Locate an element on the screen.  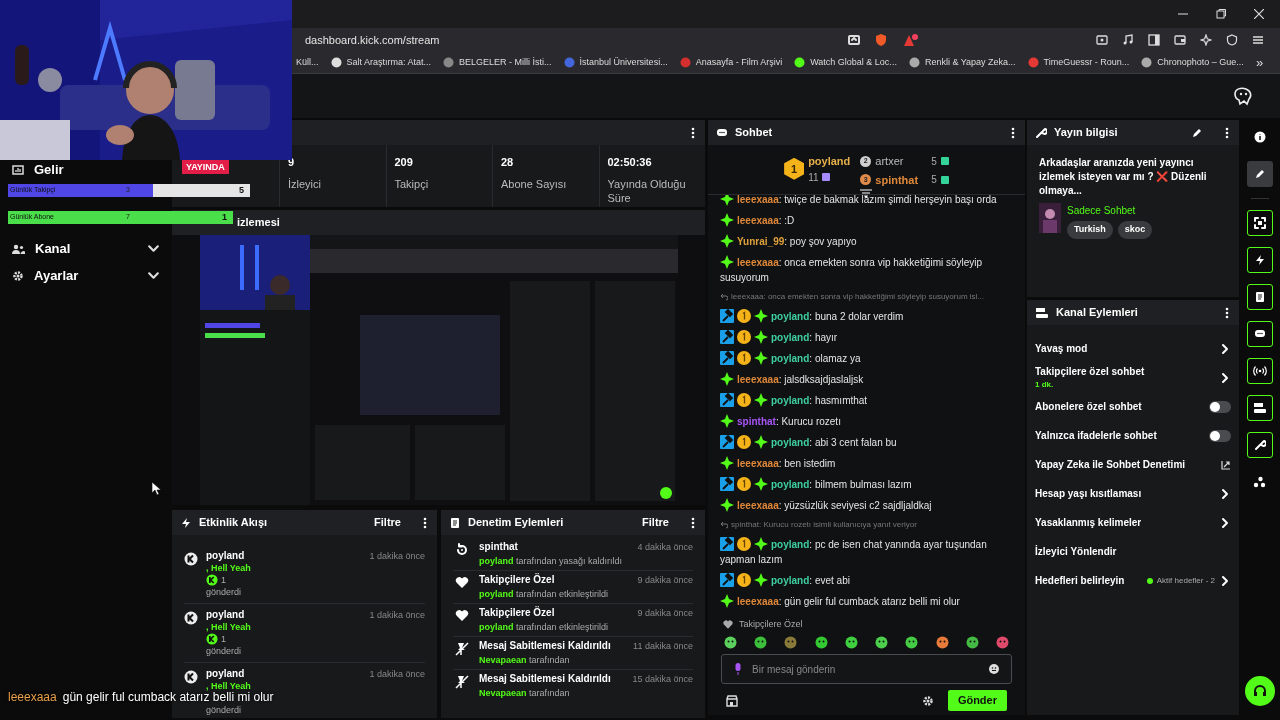
chat-icon is located at coordinates (722, 132).